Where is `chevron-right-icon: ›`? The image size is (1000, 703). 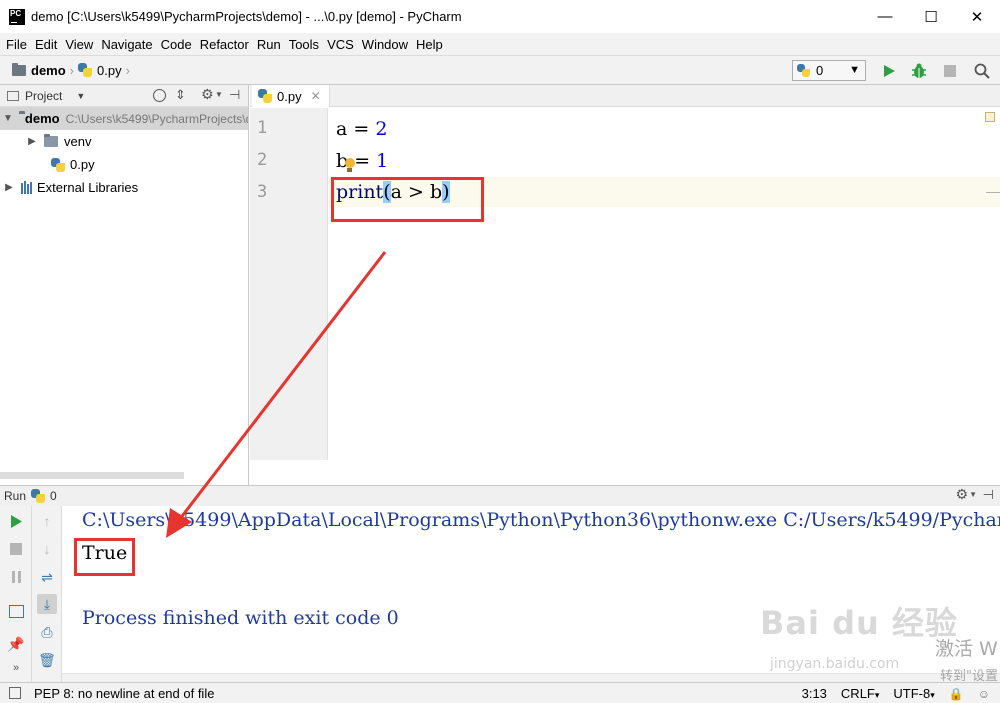
chevron-right-icon: › is located at coordinates (127, 70).